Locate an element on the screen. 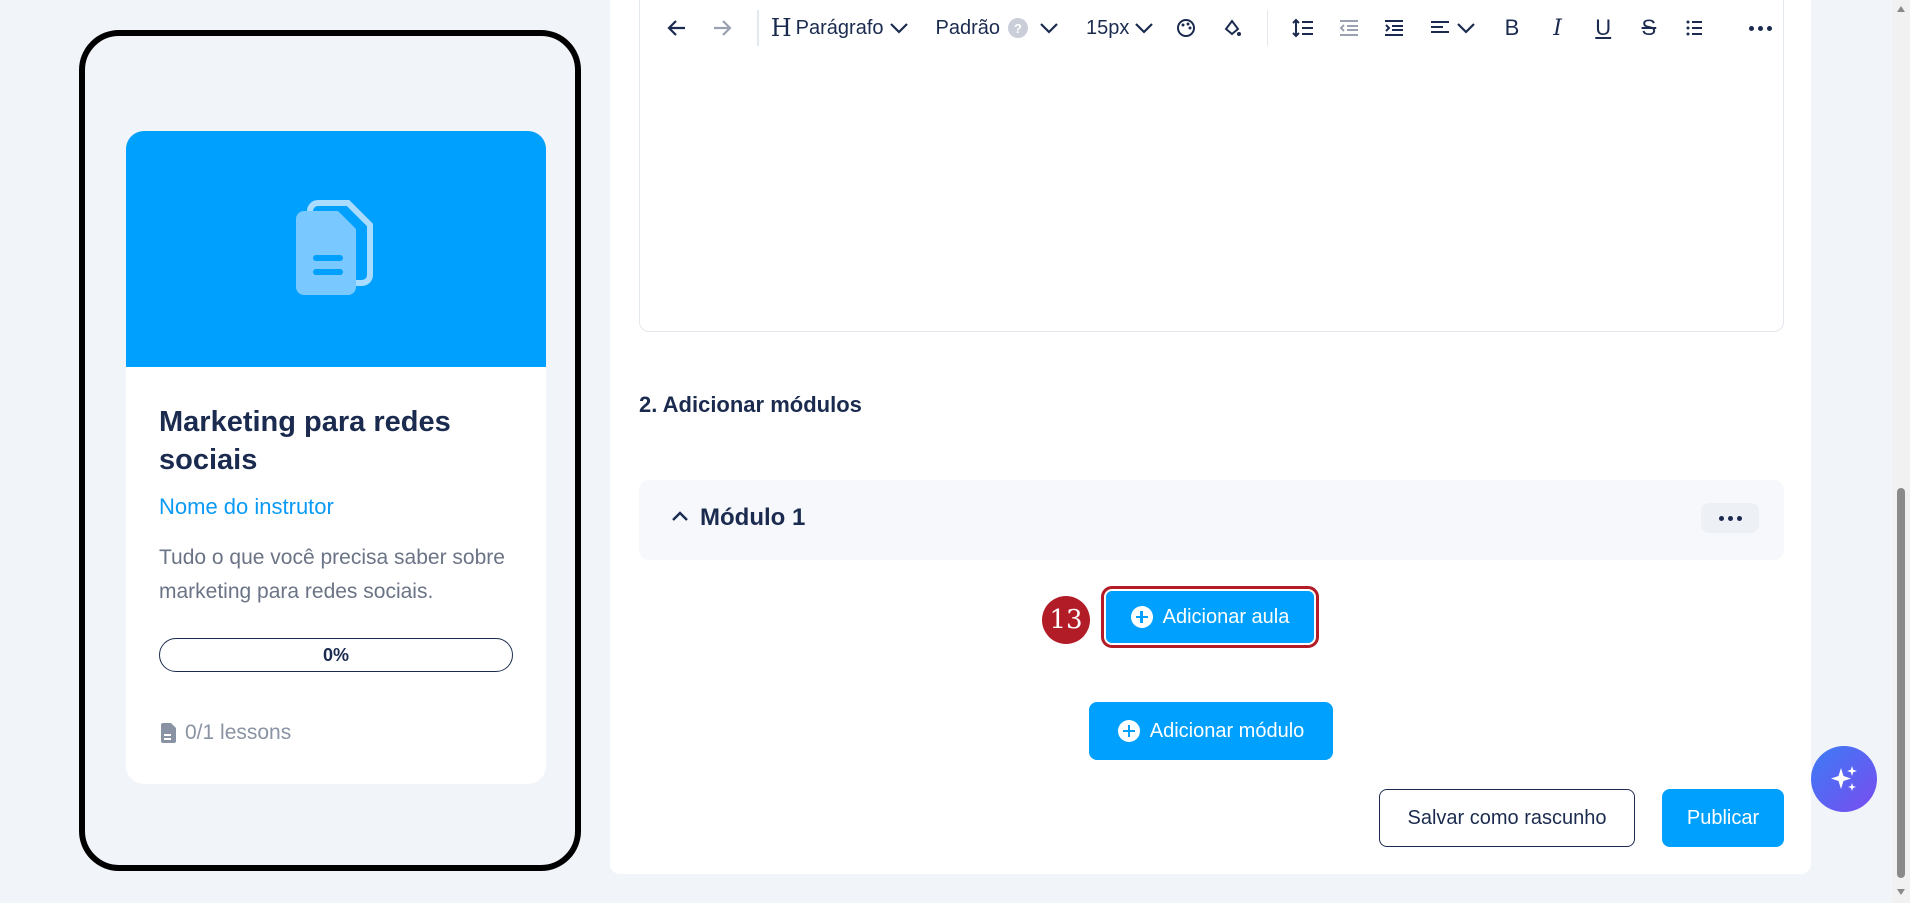  font-label: Padrão is located at coordinates (968, 27).